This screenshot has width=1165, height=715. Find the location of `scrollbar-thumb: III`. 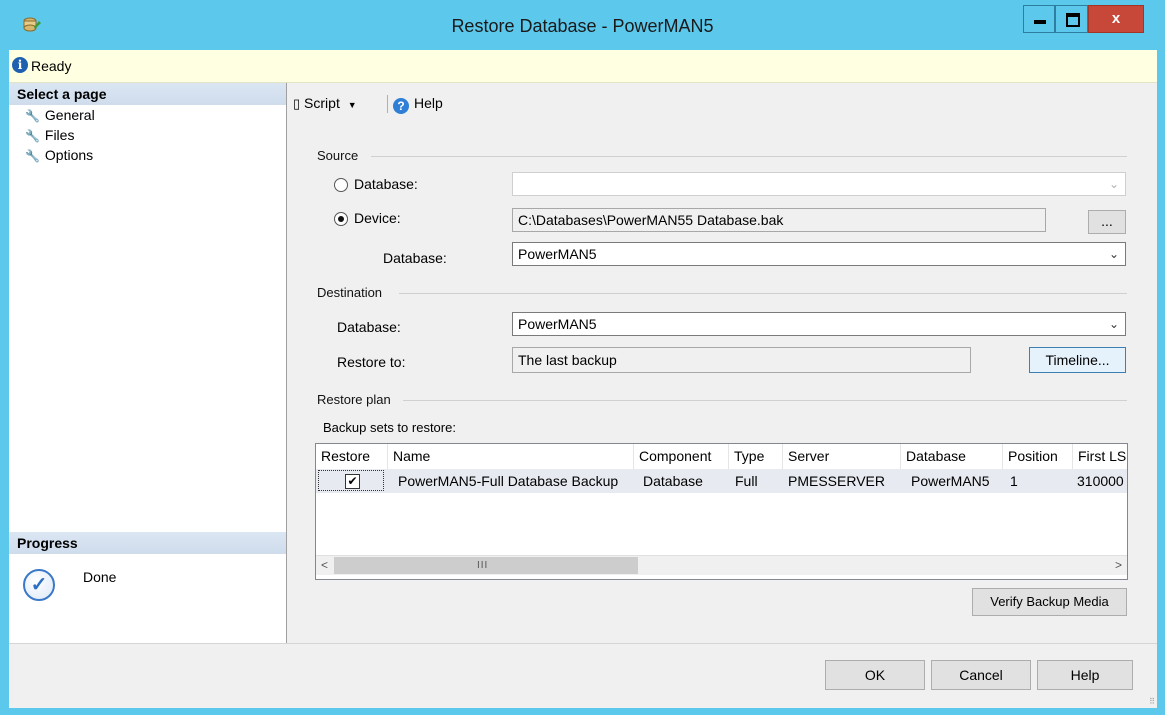

scrollbar-thumb: III is located at coordinates (486, 565).